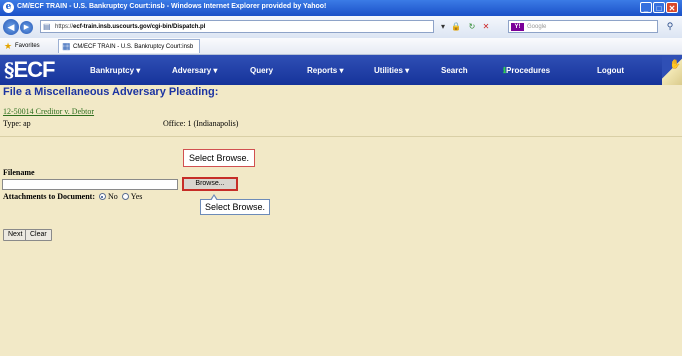 This screenshot has width=682, height=356. Describe the element at coordinates (675, 64) in the screenshot. I see `page-curl-icon: ✋` at that location.